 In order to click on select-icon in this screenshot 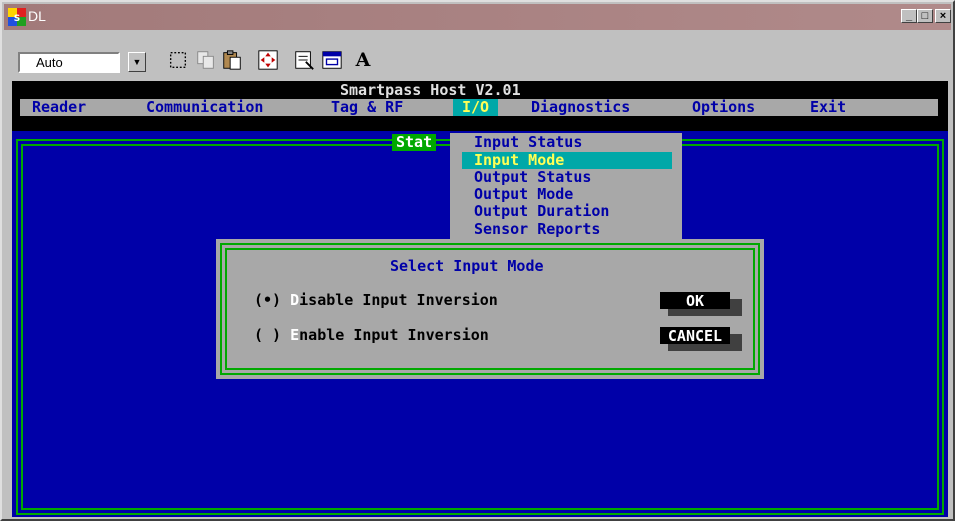, I will do `click(178, 60)`.